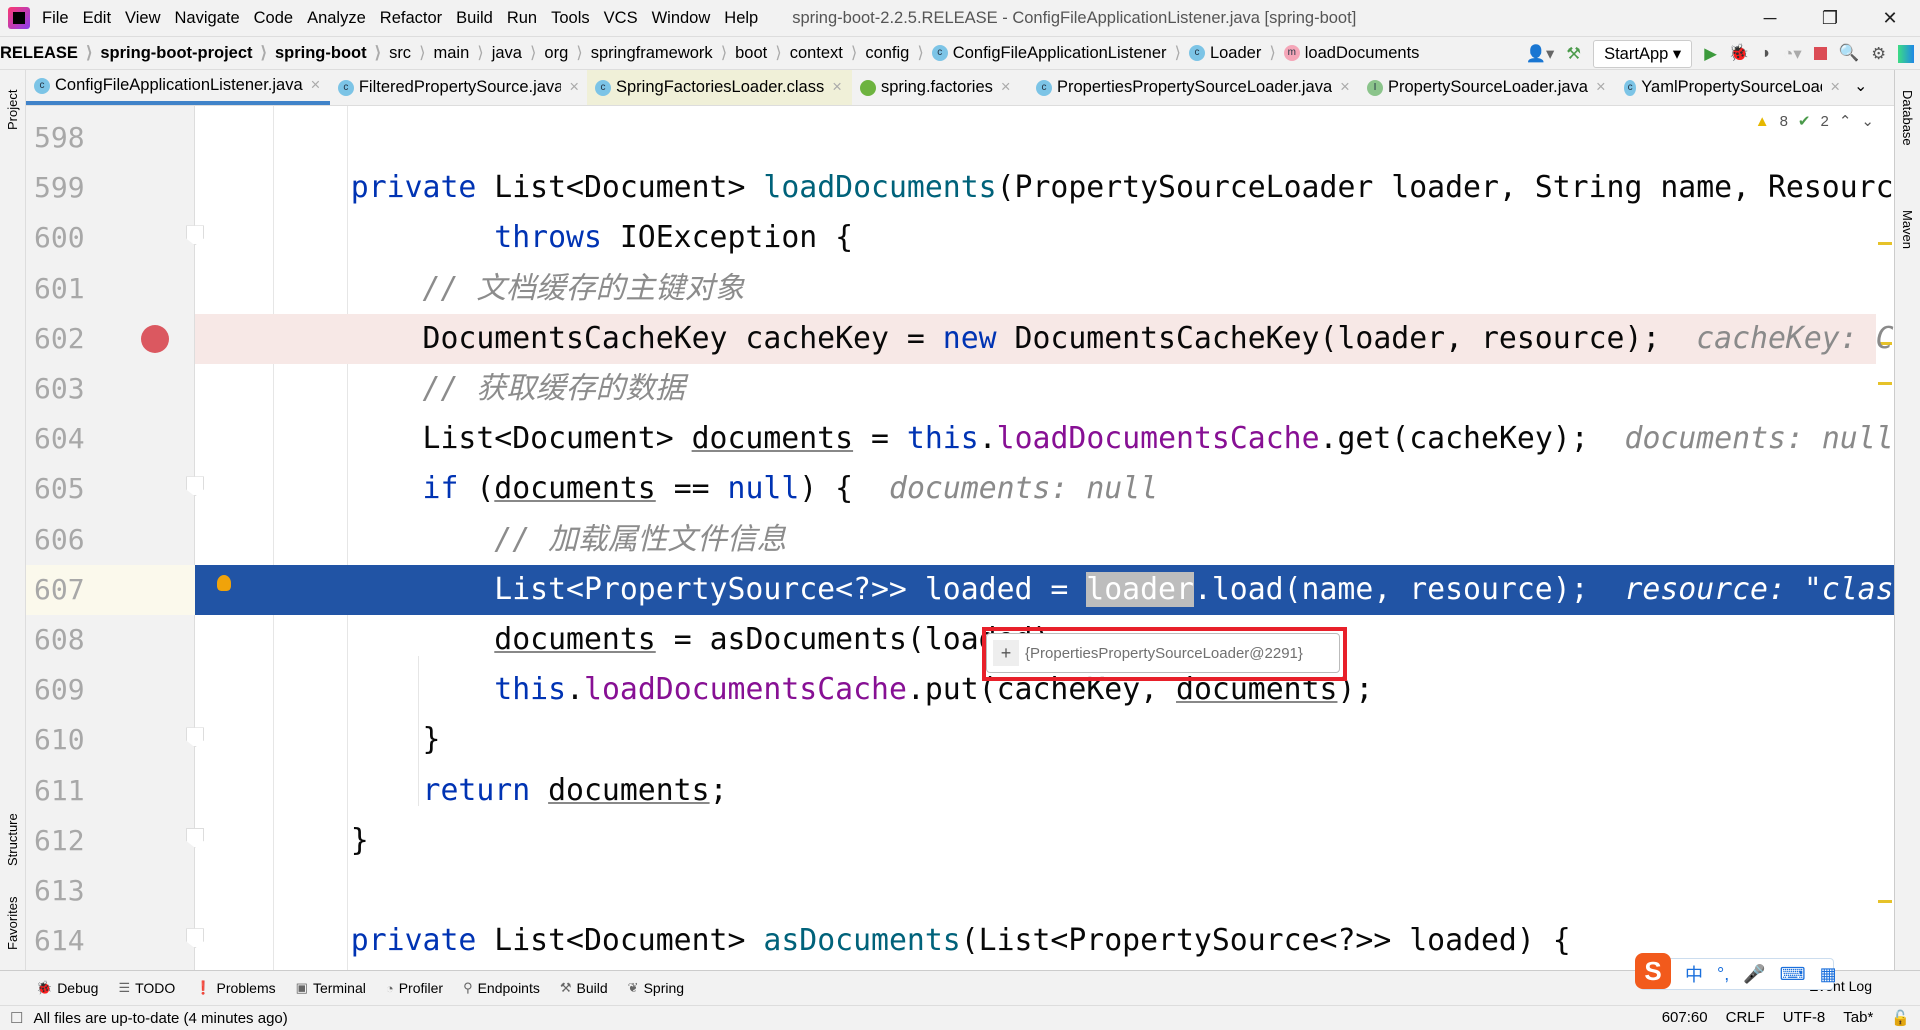  I want to click on code-line: 606 // 加载属性文件信息, so click(960, 540).